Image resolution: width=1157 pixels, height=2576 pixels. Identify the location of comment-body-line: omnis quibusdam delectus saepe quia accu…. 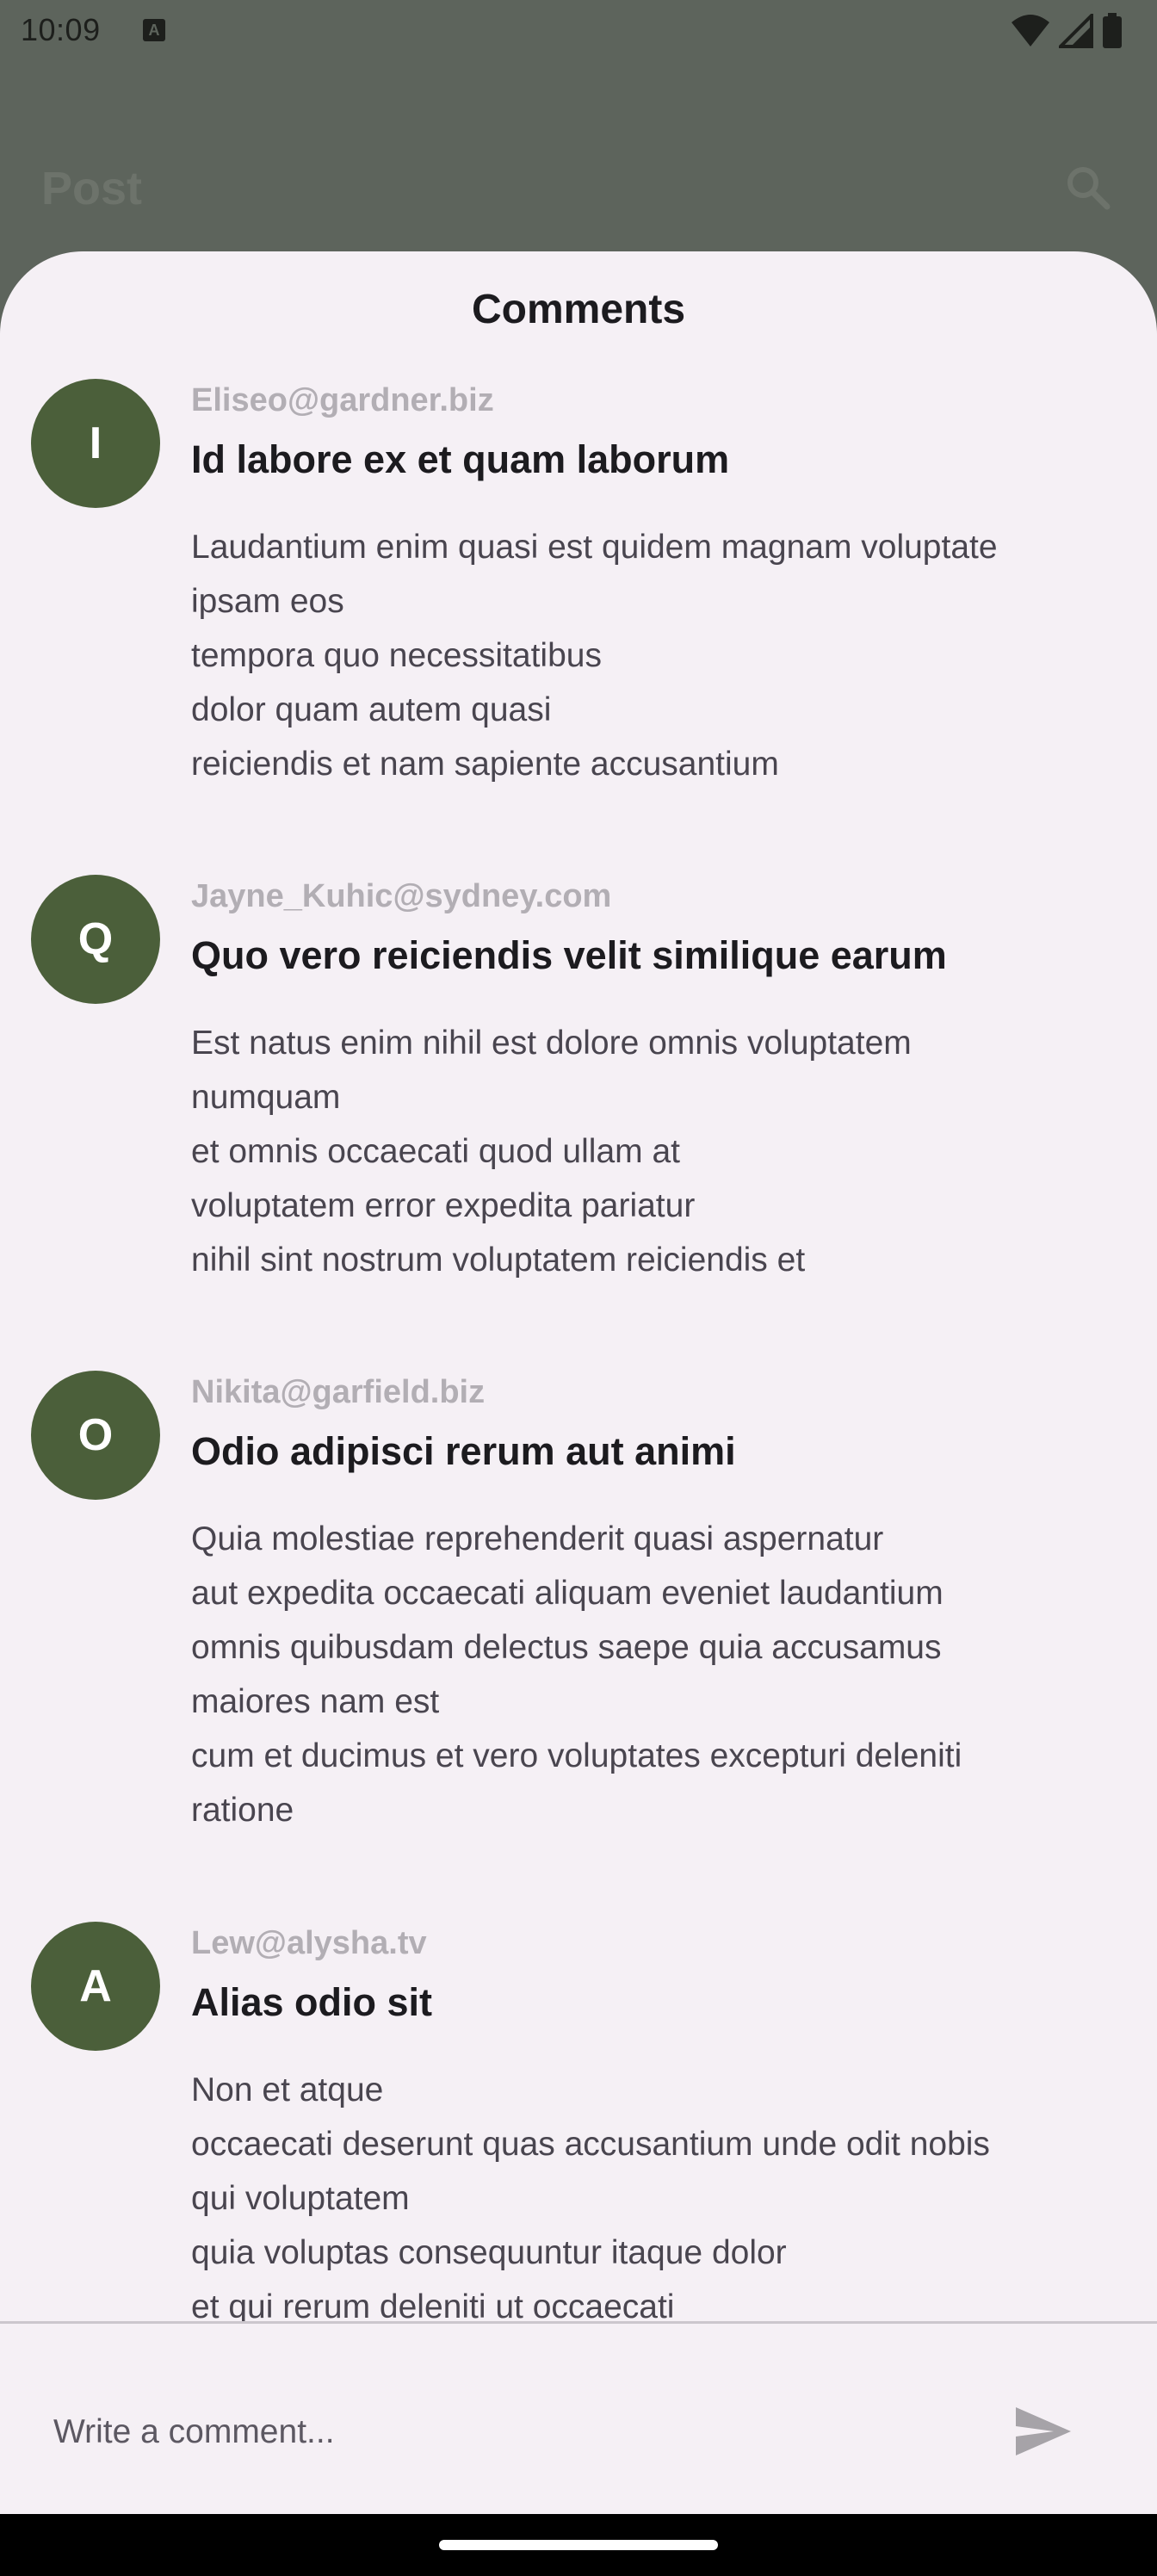
(567, 1647).